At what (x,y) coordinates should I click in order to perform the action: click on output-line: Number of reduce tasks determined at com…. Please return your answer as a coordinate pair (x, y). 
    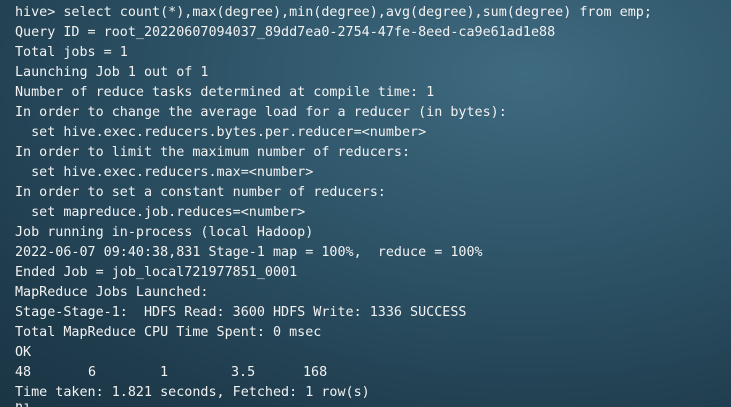
    Looking at the image, I should click on (225, 92).